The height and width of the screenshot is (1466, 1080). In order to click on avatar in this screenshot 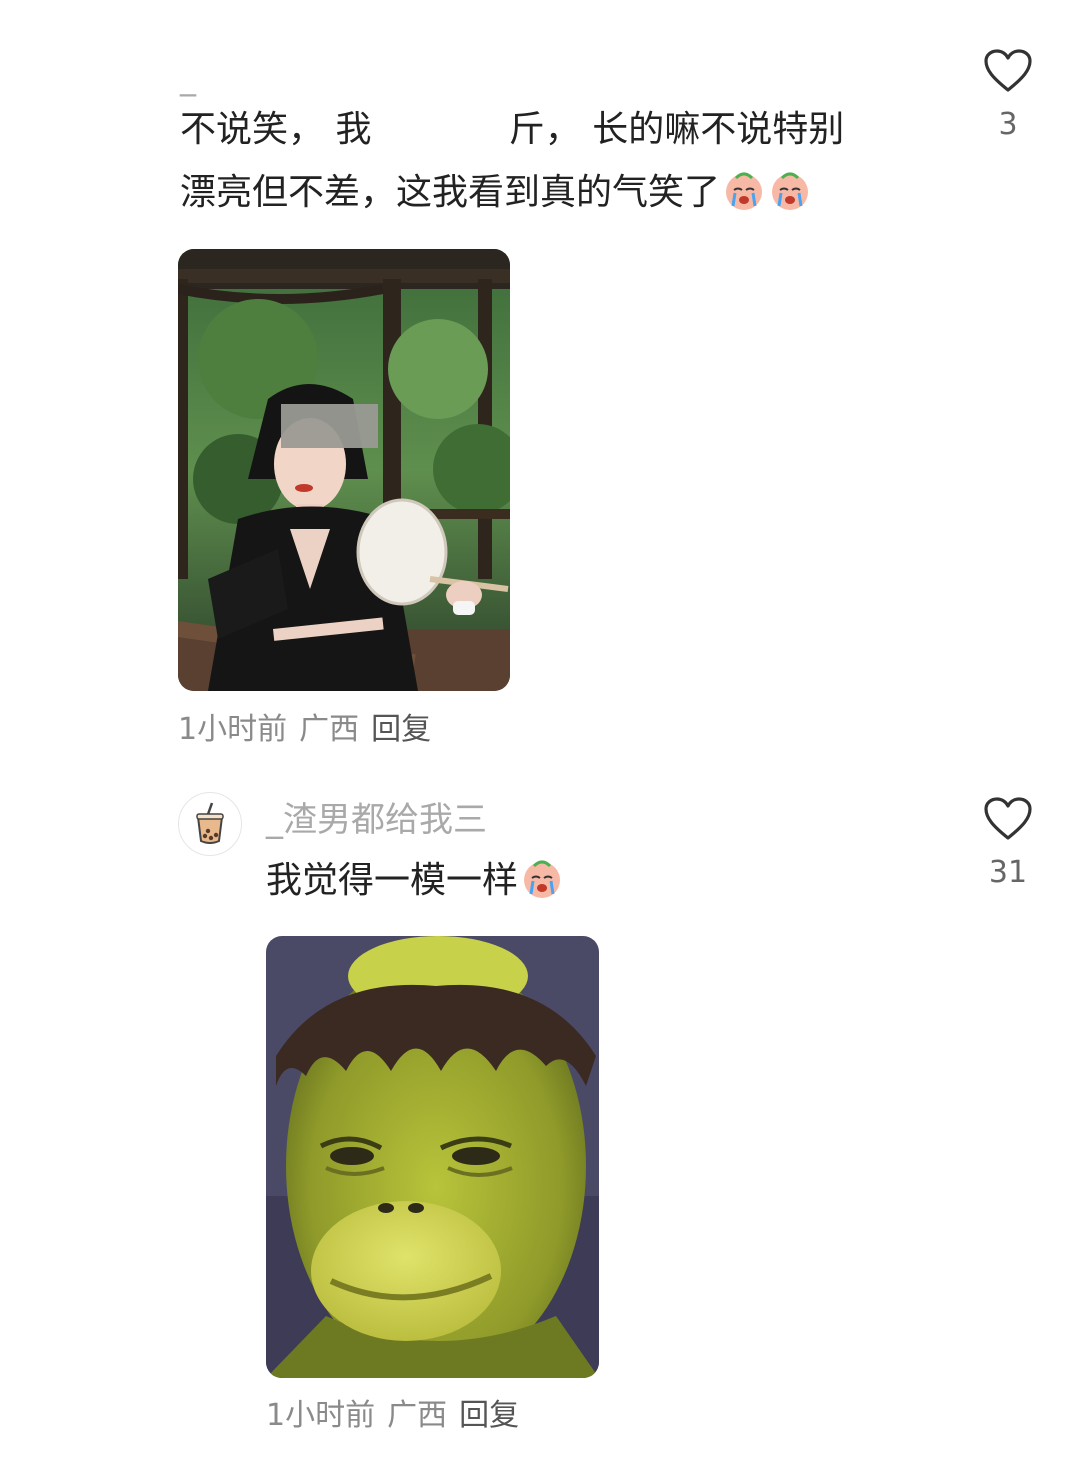, I will do `click(210, 824)`.